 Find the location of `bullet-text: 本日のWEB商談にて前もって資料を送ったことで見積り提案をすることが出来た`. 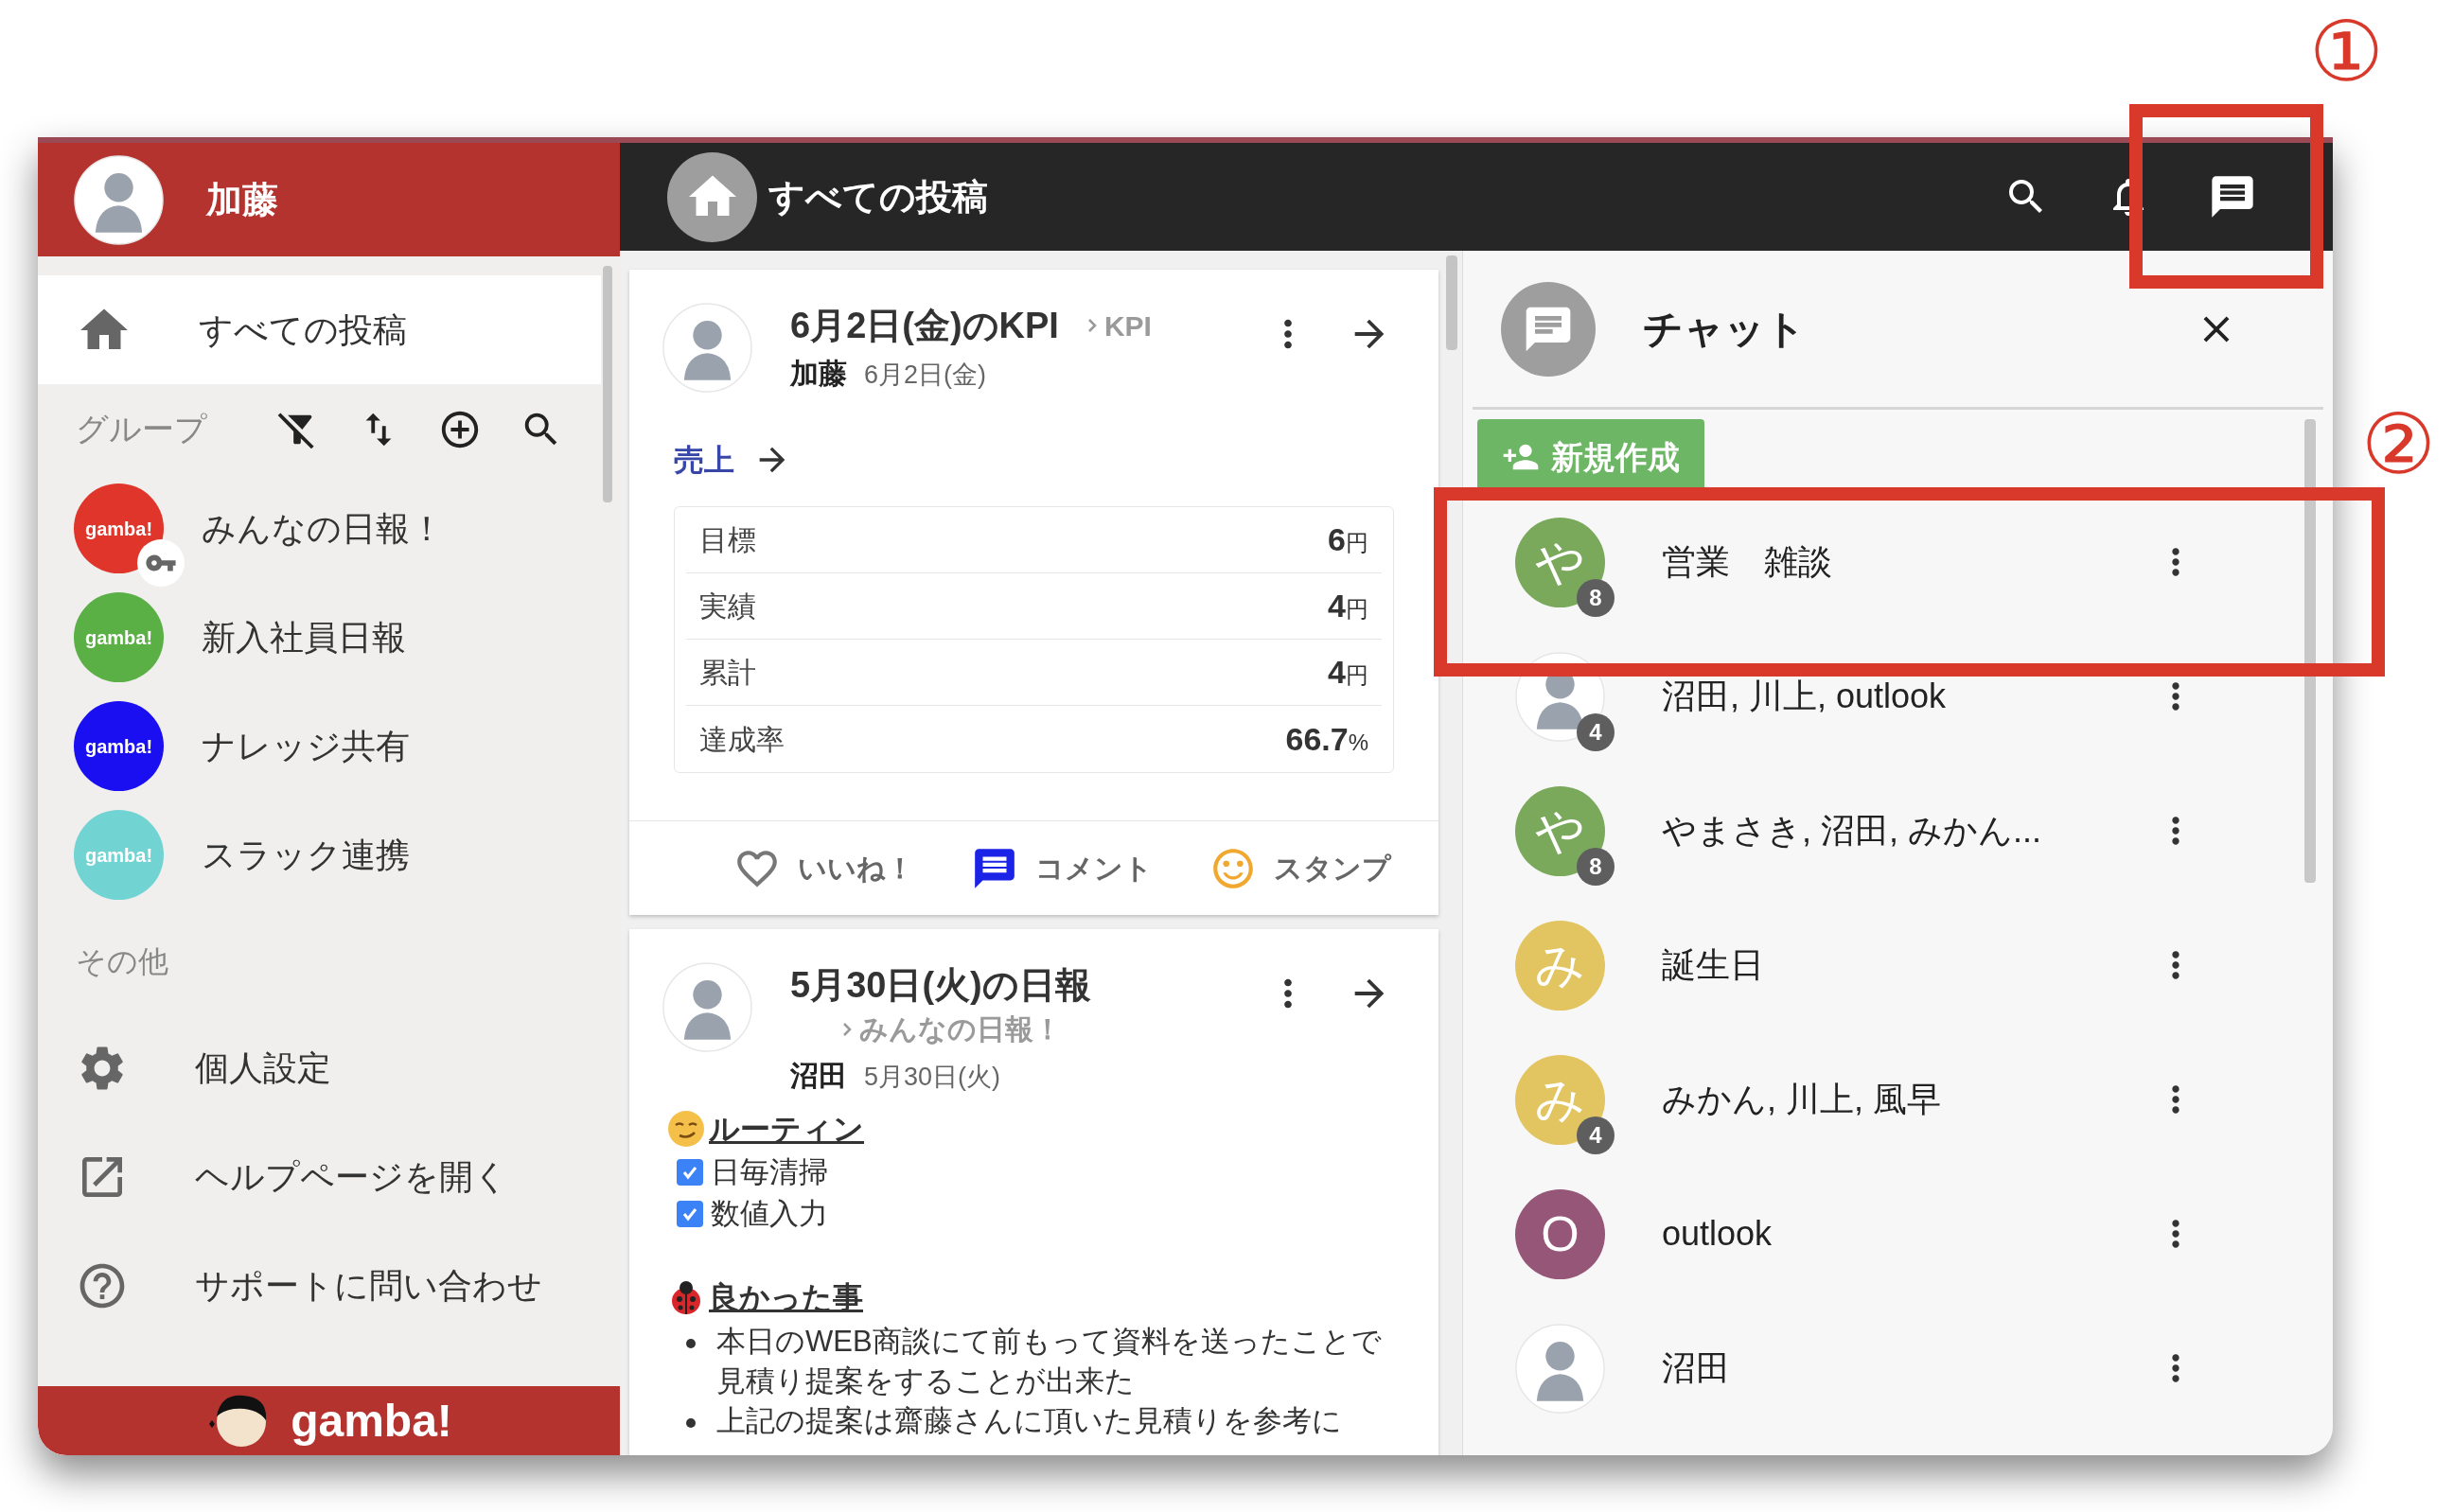

bullet-text: 本日のWEB商談にて前もって資料を送ったことで見積り提案をすることが出来た is located at coordinates (1049, 1362).